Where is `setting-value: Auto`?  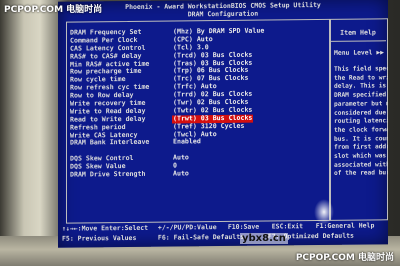 setting-value: Auto is located at coordinates (181, 173).